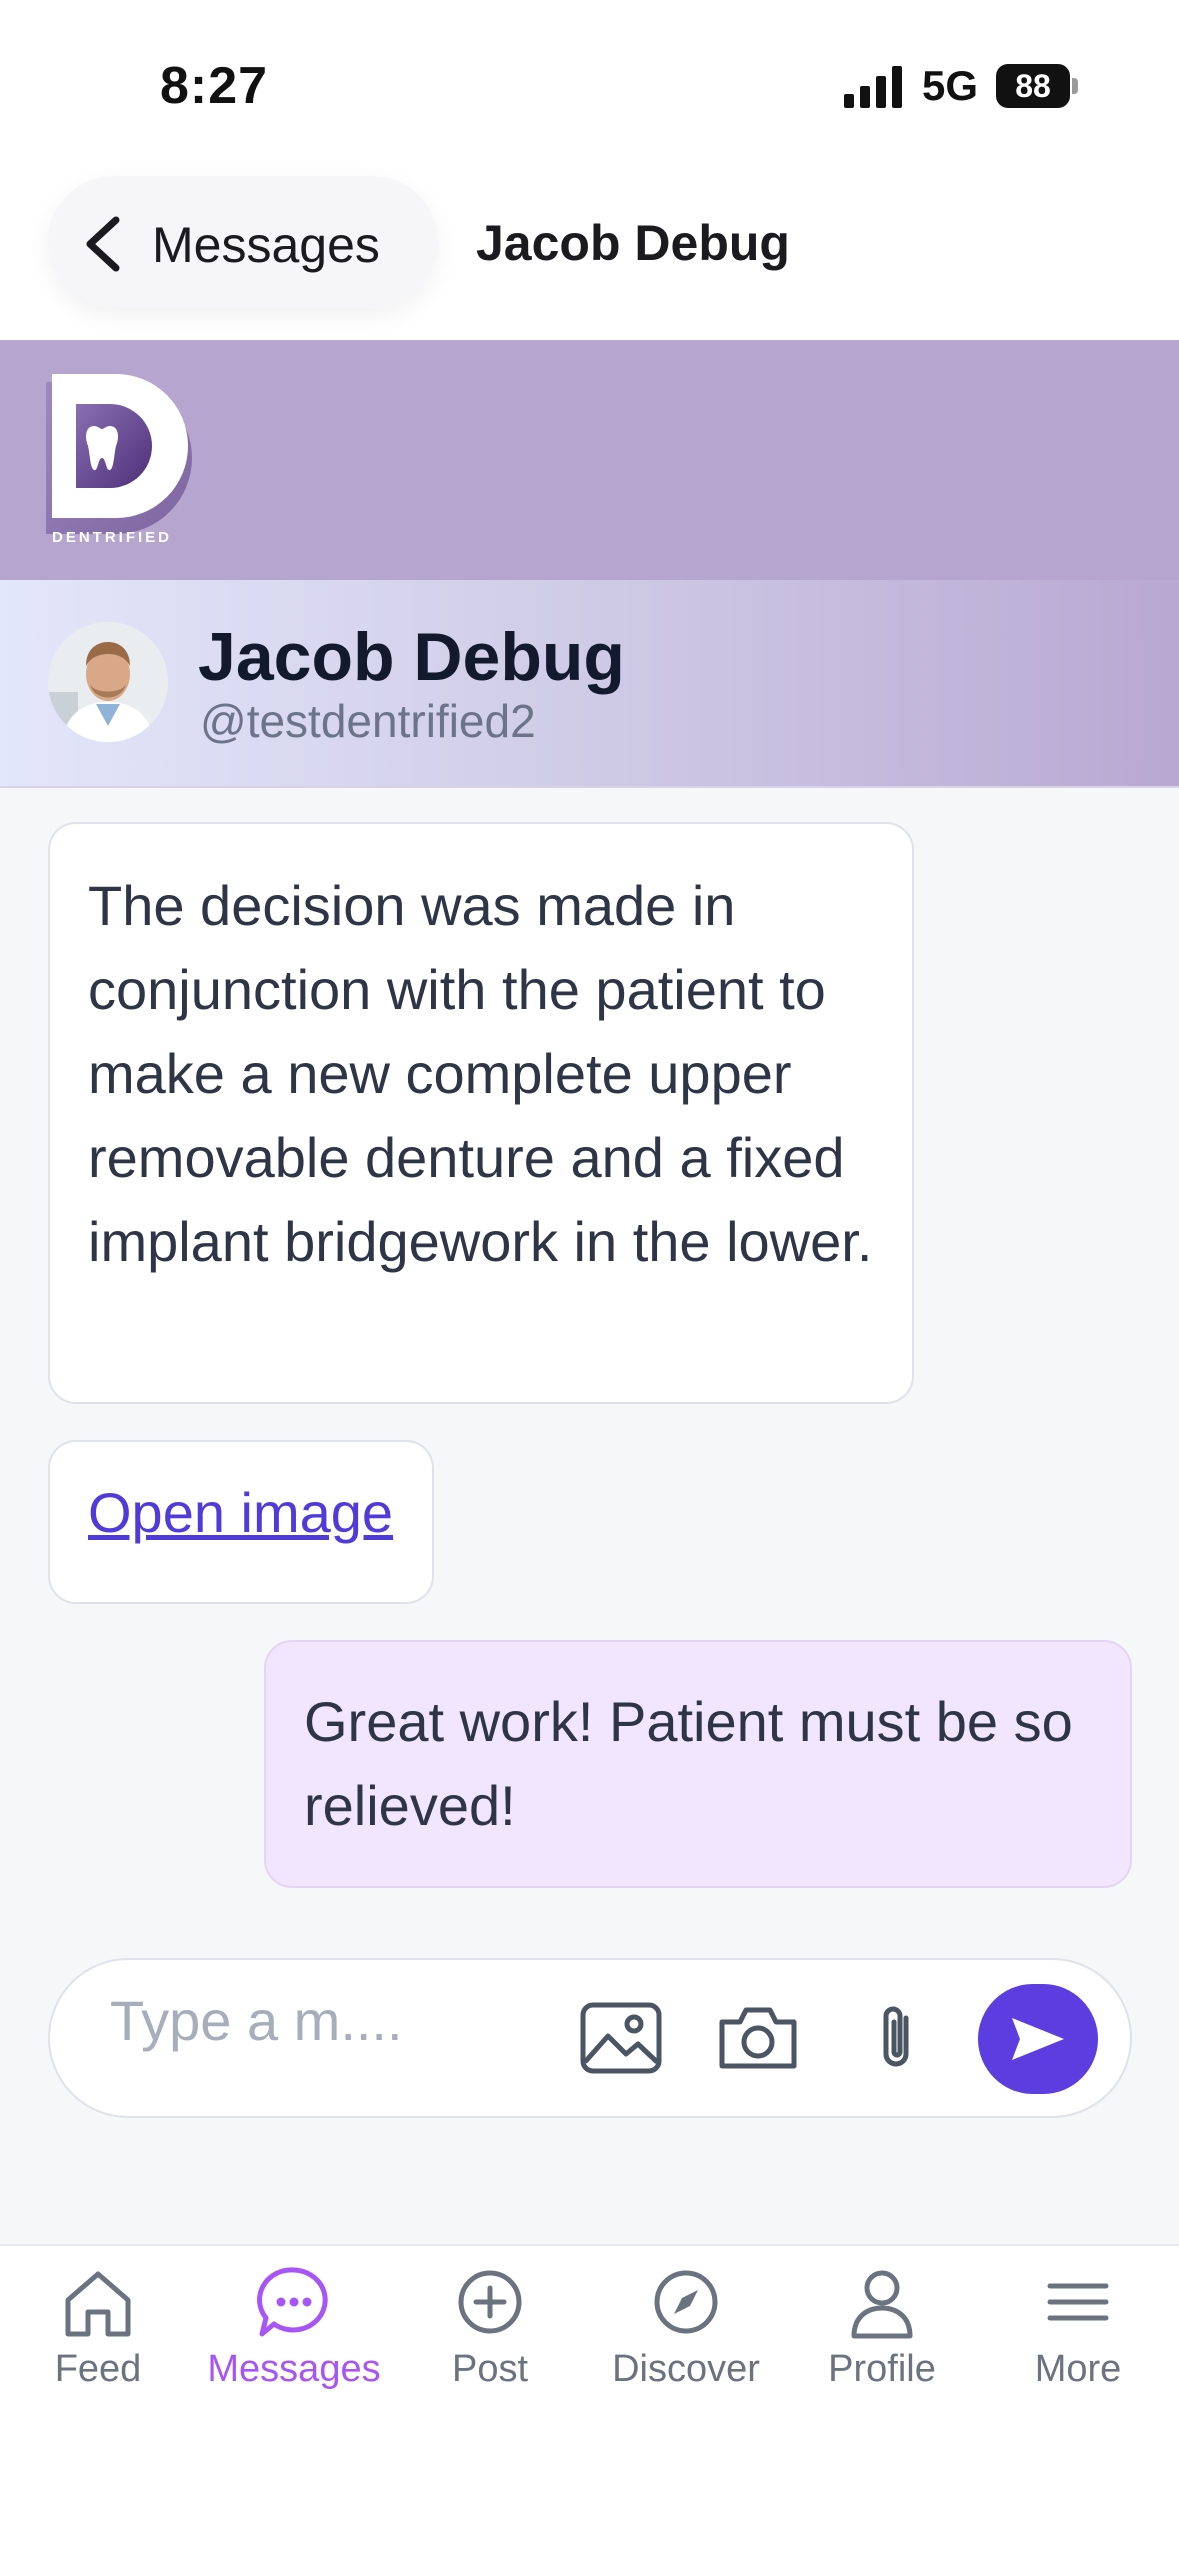 The image size is (1179, 2558). What do you see at coordinates (103, 244) in the screenshot?
I see `chevron-left-icon` at bounding box center [103, 244].